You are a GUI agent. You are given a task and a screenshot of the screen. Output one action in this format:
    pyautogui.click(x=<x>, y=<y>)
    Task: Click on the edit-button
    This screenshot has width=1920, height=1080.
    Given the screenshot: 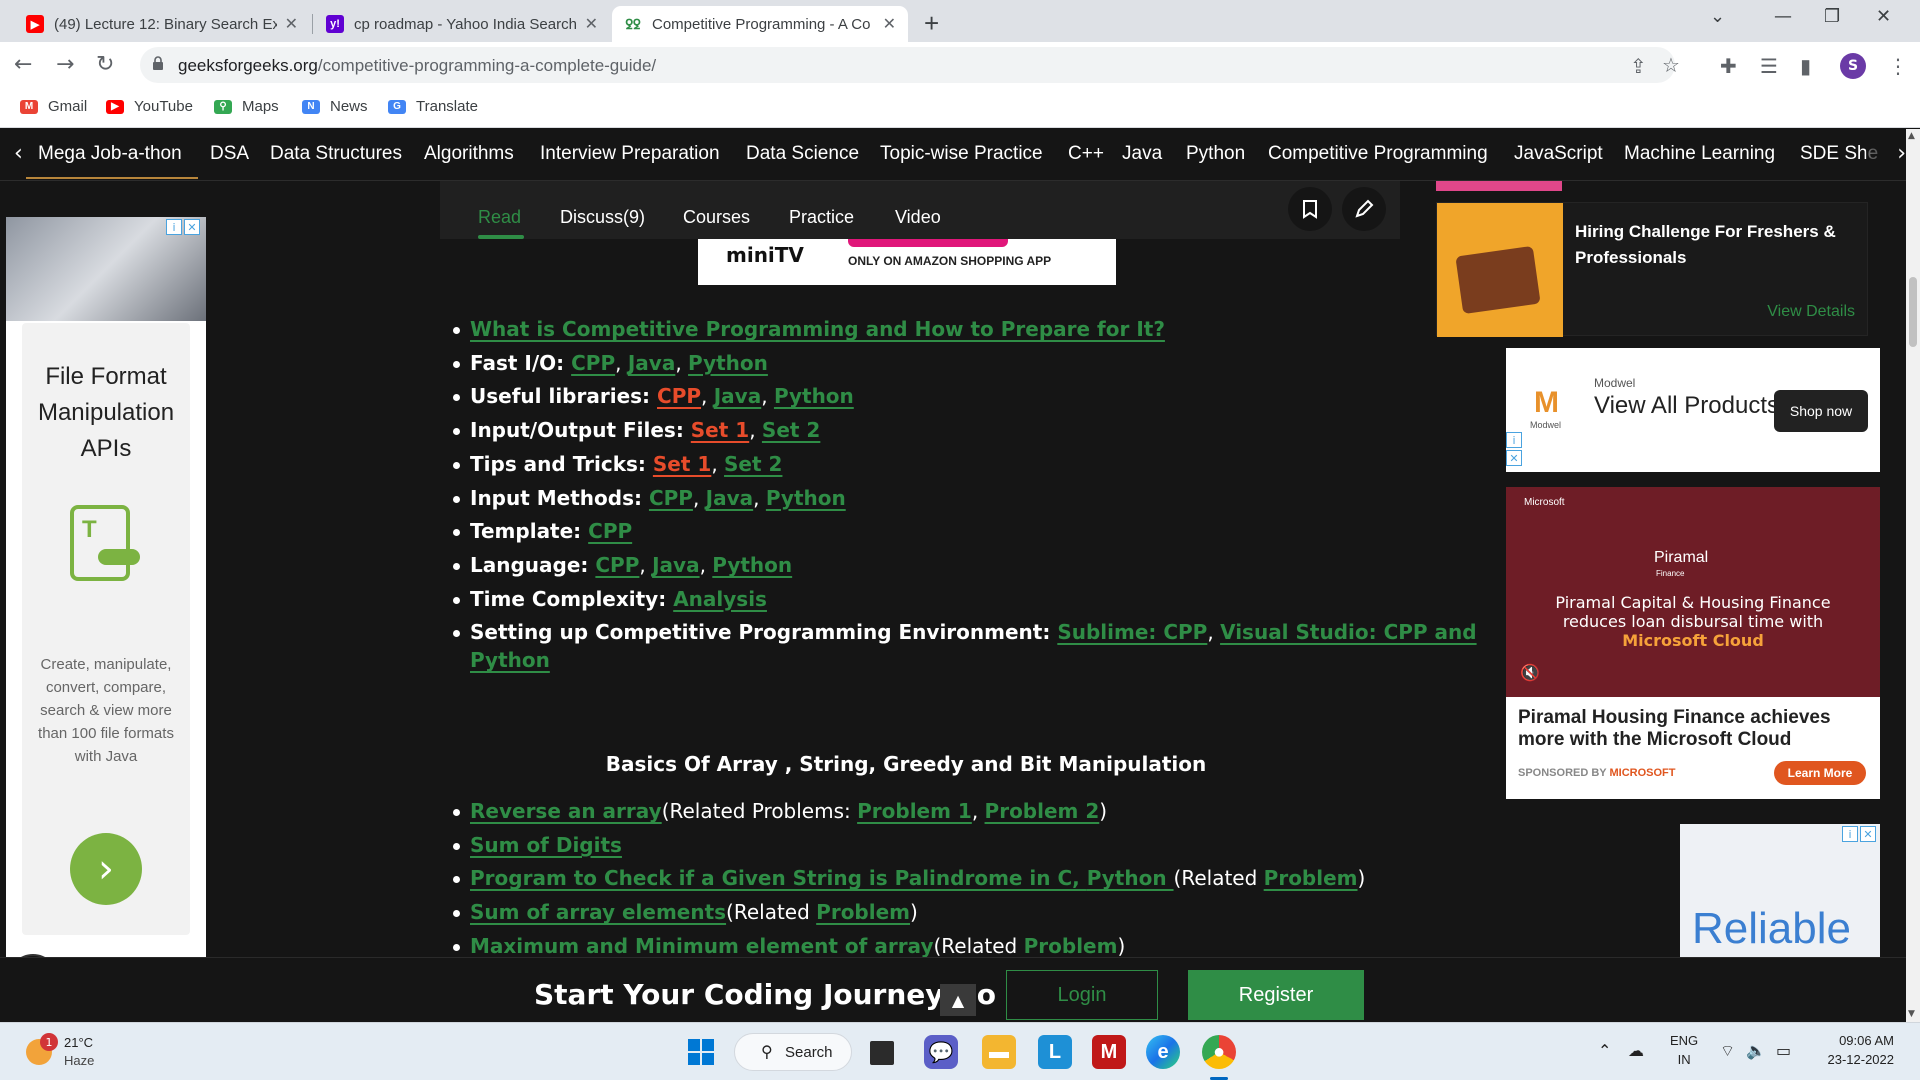 What is the action you would take?
    pyautogui.click(x=1364, y=209)
    